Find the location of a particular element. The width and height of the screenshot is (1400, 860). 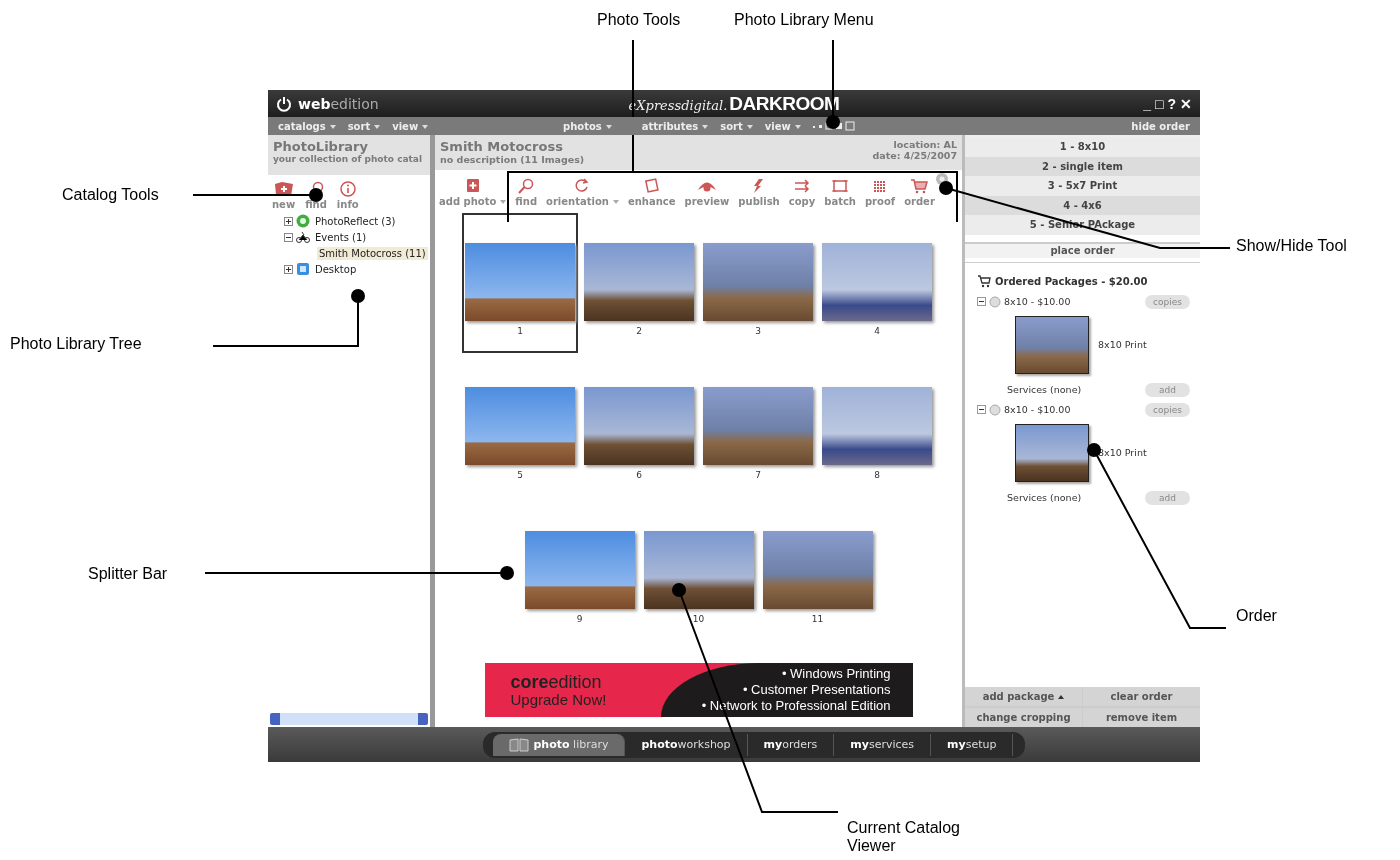

tool-button: find is located at coordinates (526, 194).